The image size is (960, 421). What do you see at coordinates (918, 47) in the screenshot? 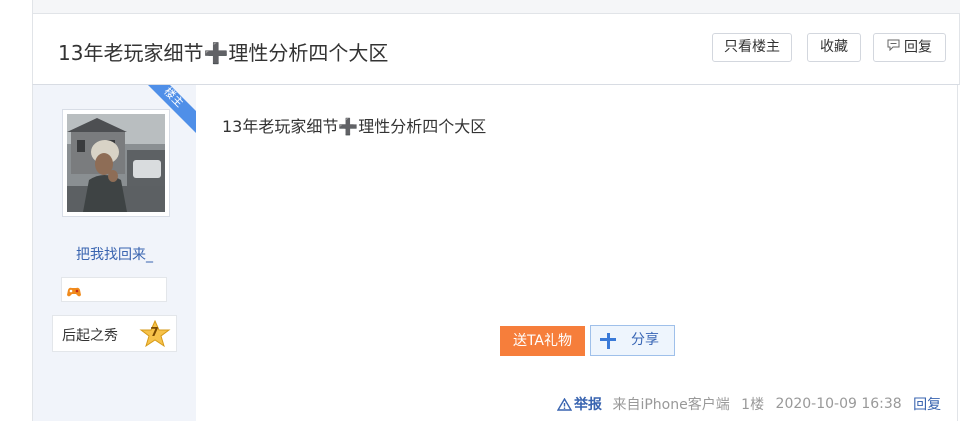
I see `reply-button-label: 回复` at bounding box center [918, 47].